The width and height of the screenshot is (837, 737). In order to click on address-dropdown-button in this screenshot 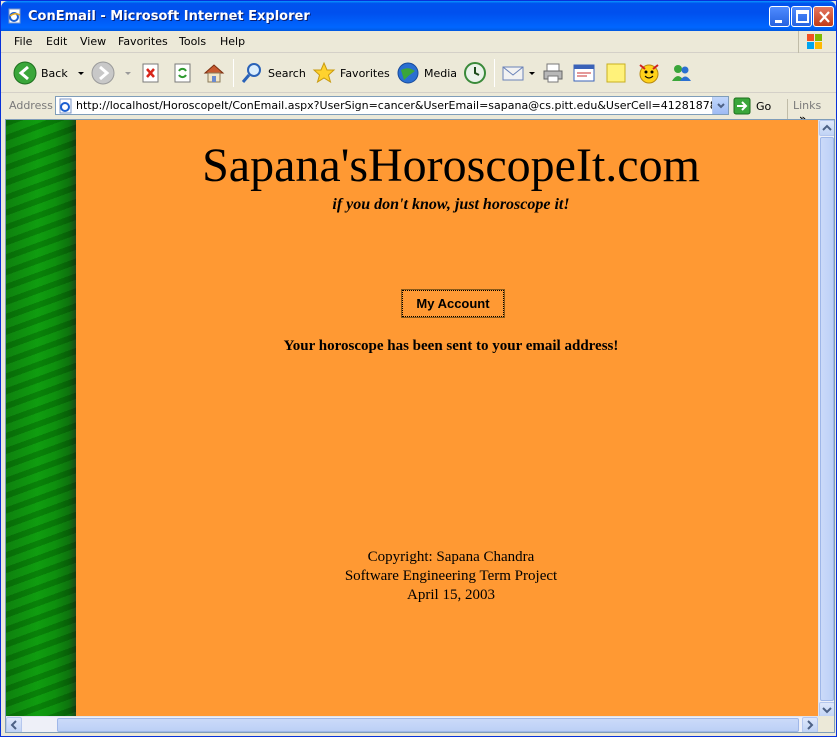, I will do `click(720, 105)`.